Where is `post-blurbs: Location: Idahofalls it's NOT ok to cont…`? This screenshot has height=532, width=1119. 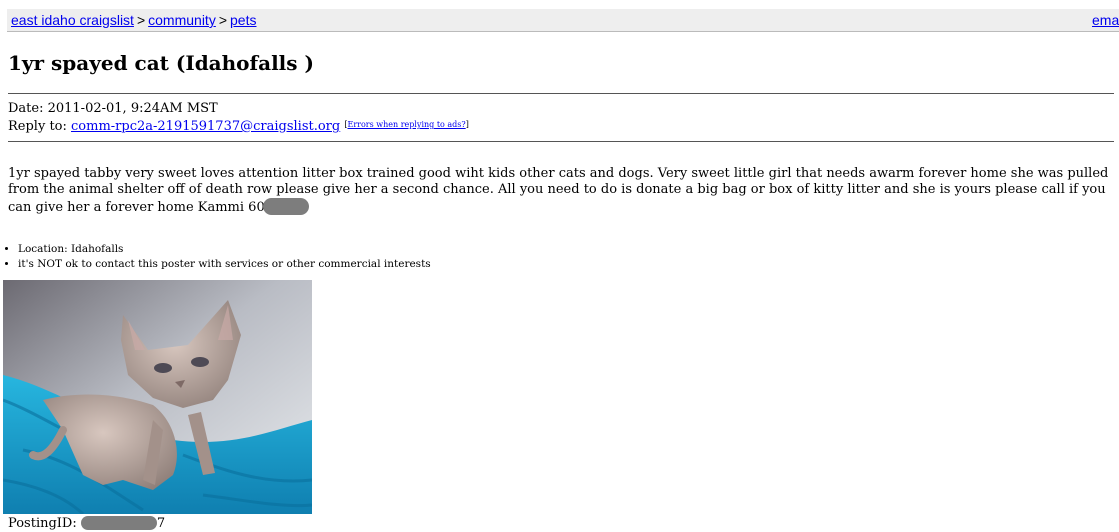
post-blurbs: Location: Idahofalls it's NOT ok to cont… is located at coordinates (217, 257).